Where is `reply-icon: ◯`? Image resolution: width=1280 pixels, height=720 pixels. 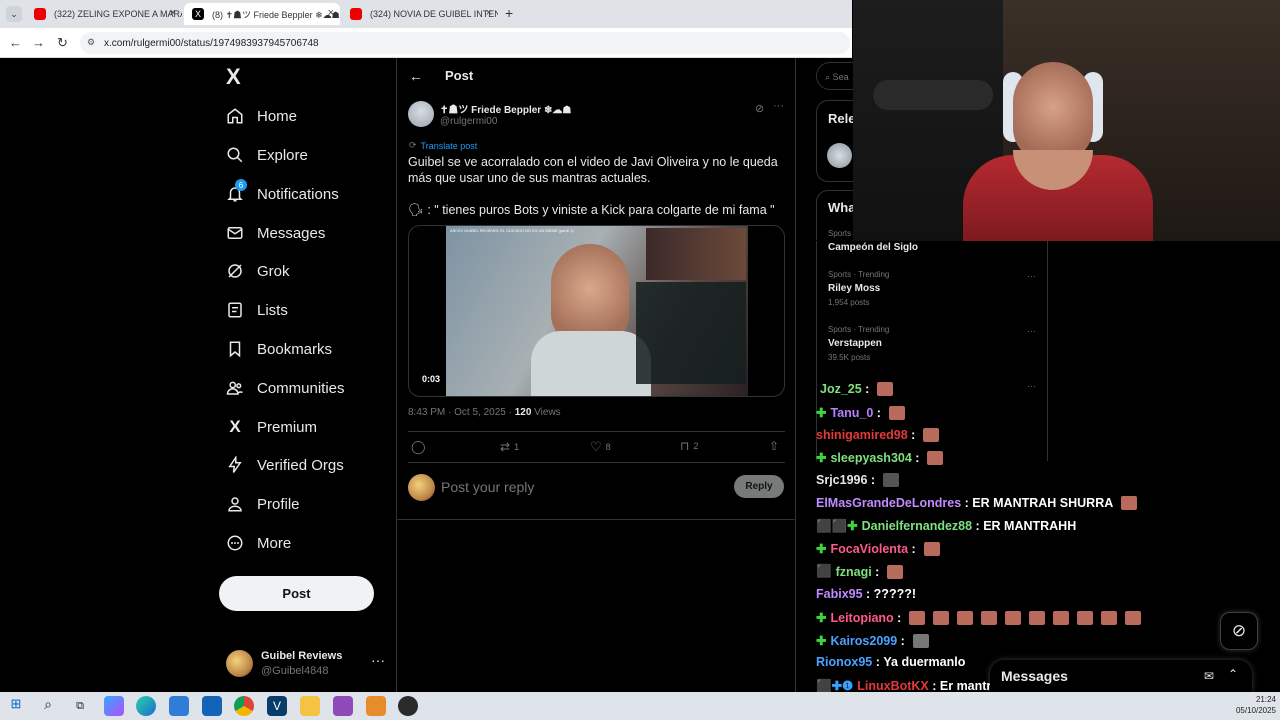
reply-icon: ◯ is located at coordinates (418, 446).